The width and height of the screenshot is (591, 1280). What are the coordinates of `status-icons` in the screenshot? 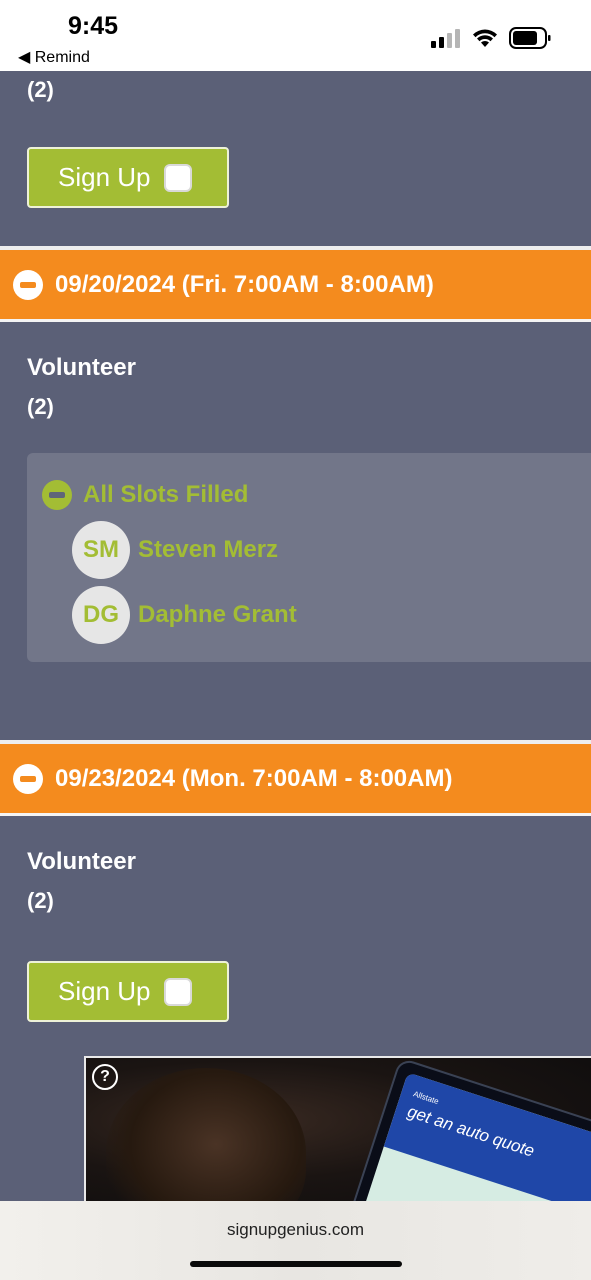 It's located at (491, 38).